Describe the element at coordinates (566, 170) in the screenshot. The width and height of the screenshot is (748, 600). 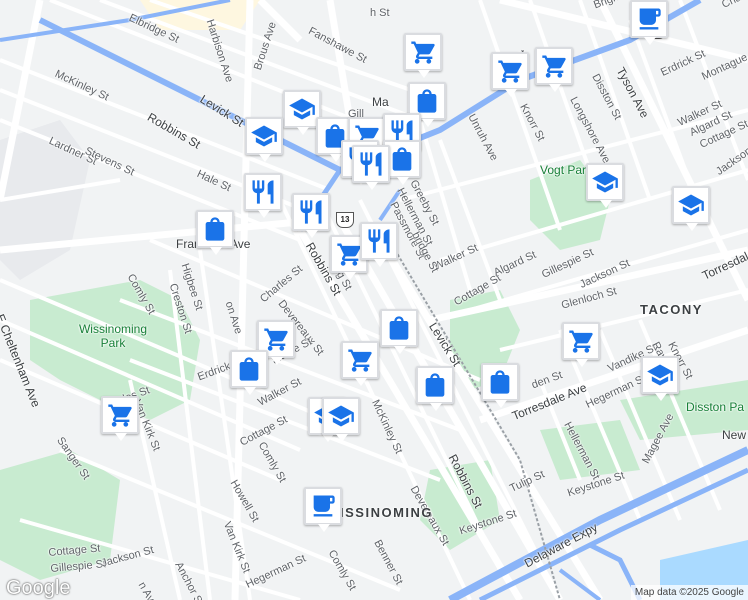
I see `park-label: Vogt Park` at that location.